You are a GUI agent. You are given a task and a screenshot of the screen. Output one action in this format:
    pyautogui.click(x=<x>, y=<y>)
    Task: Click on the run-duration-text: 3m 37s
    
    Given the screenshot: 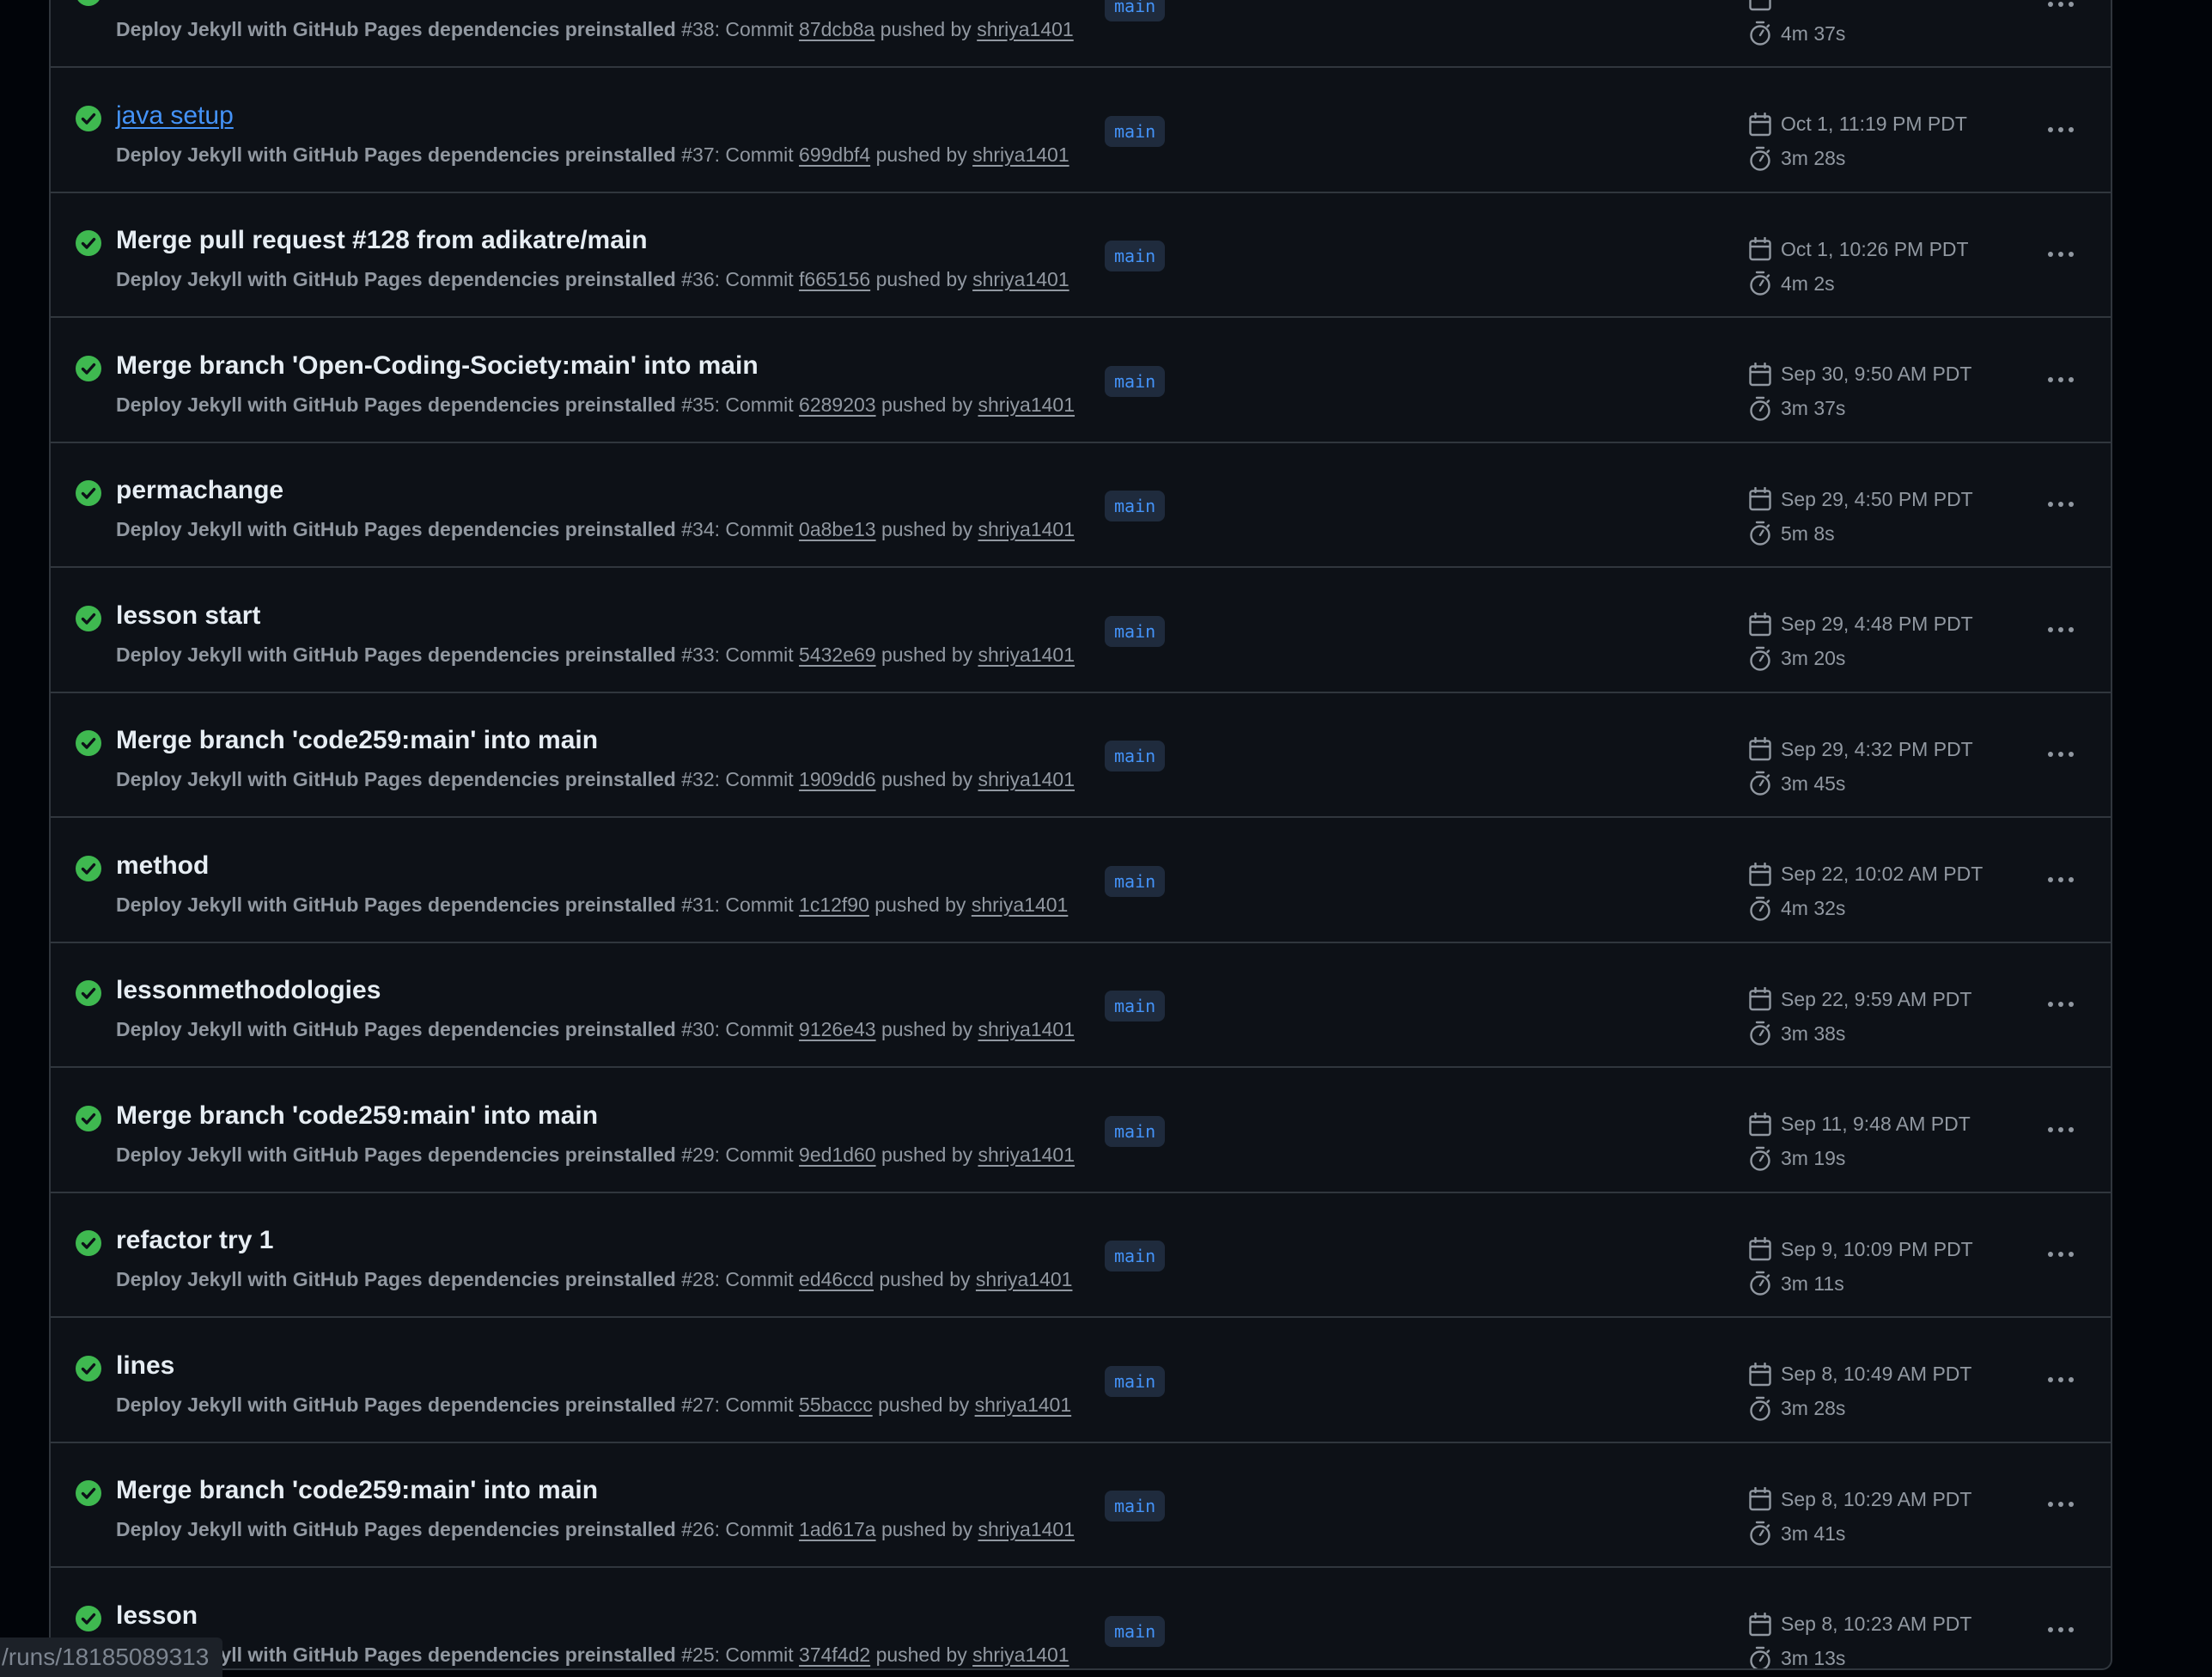 What is the action you would take?
    pyautogui.click(x=1814, y=408)
    